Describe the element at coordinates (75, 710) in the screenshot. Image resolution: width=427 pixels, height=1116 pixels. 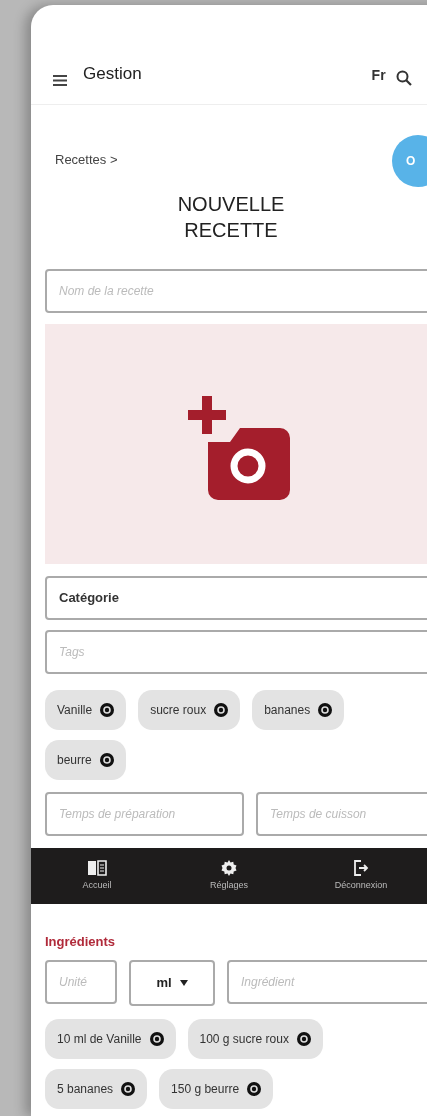
I see `chip-label: Vanille` at that location.